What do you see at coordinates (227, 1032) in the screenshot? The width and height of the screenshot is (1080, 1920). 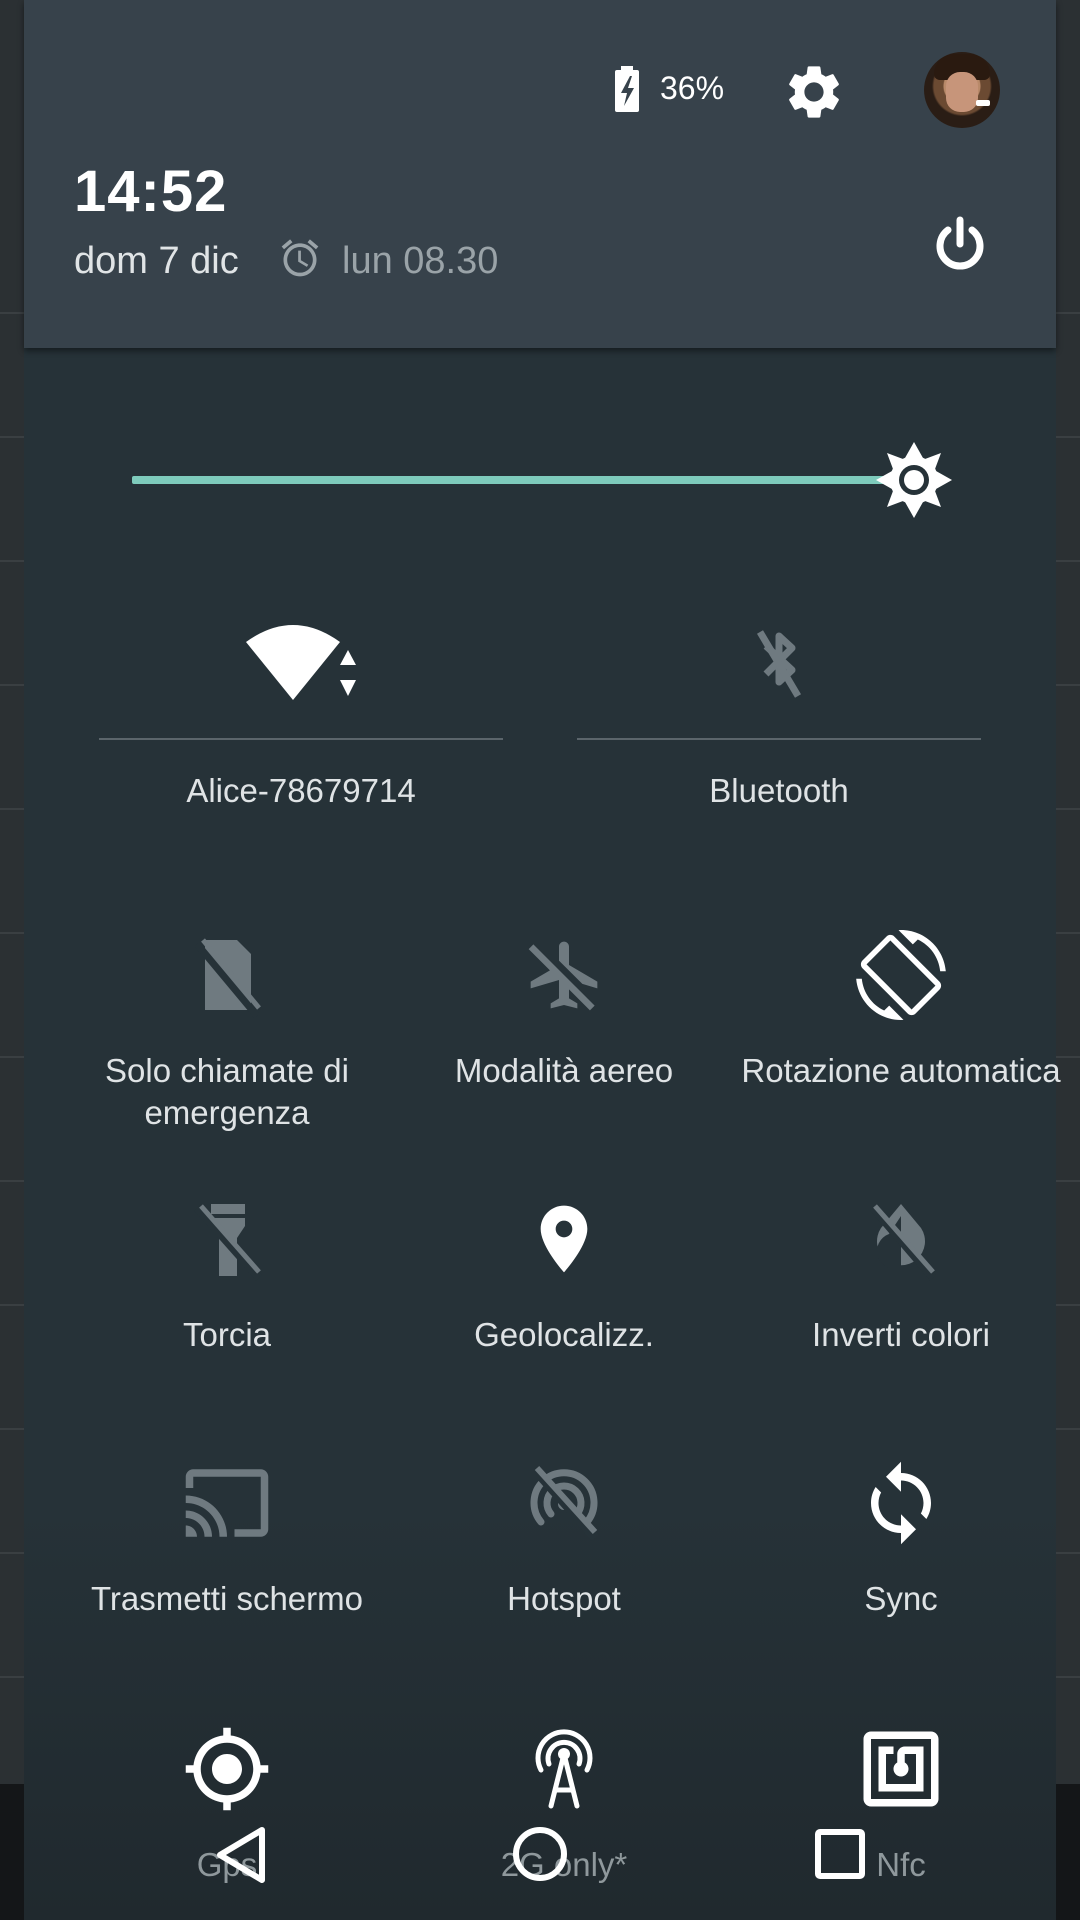 I see `tile-emergency-calls: Solo chiamate di emergenza` at bounding box center [227, 1032].